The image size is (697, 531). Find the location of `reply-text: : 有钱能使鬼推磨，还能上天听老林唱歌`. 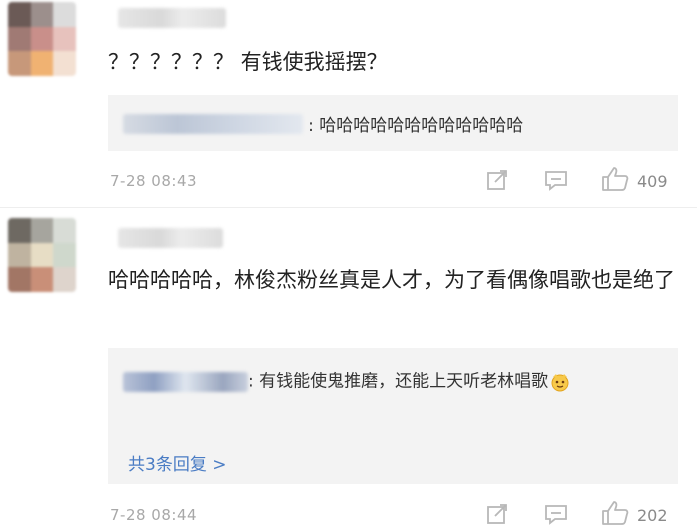

reply-text: : 有钱能使鬼推磨，还能上天听老林唱歌 is located at coordinates (398, 381).